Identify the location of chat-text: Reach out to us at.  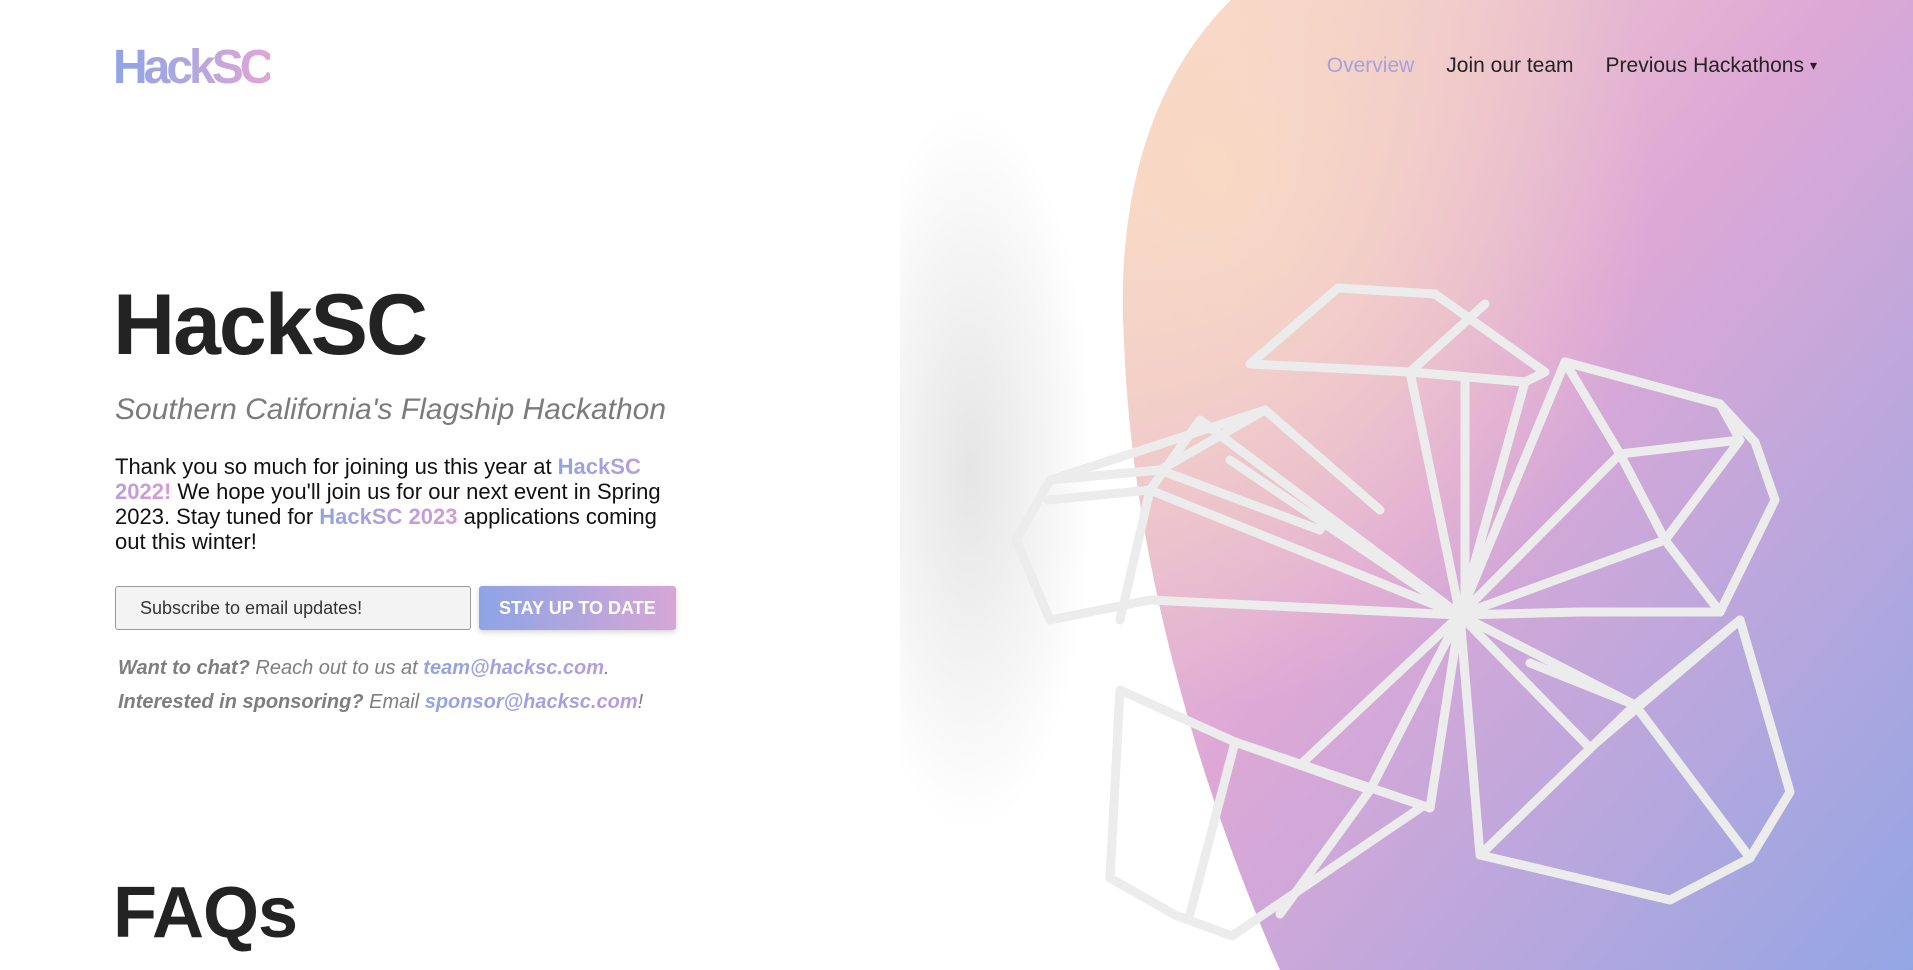
(336, 668).